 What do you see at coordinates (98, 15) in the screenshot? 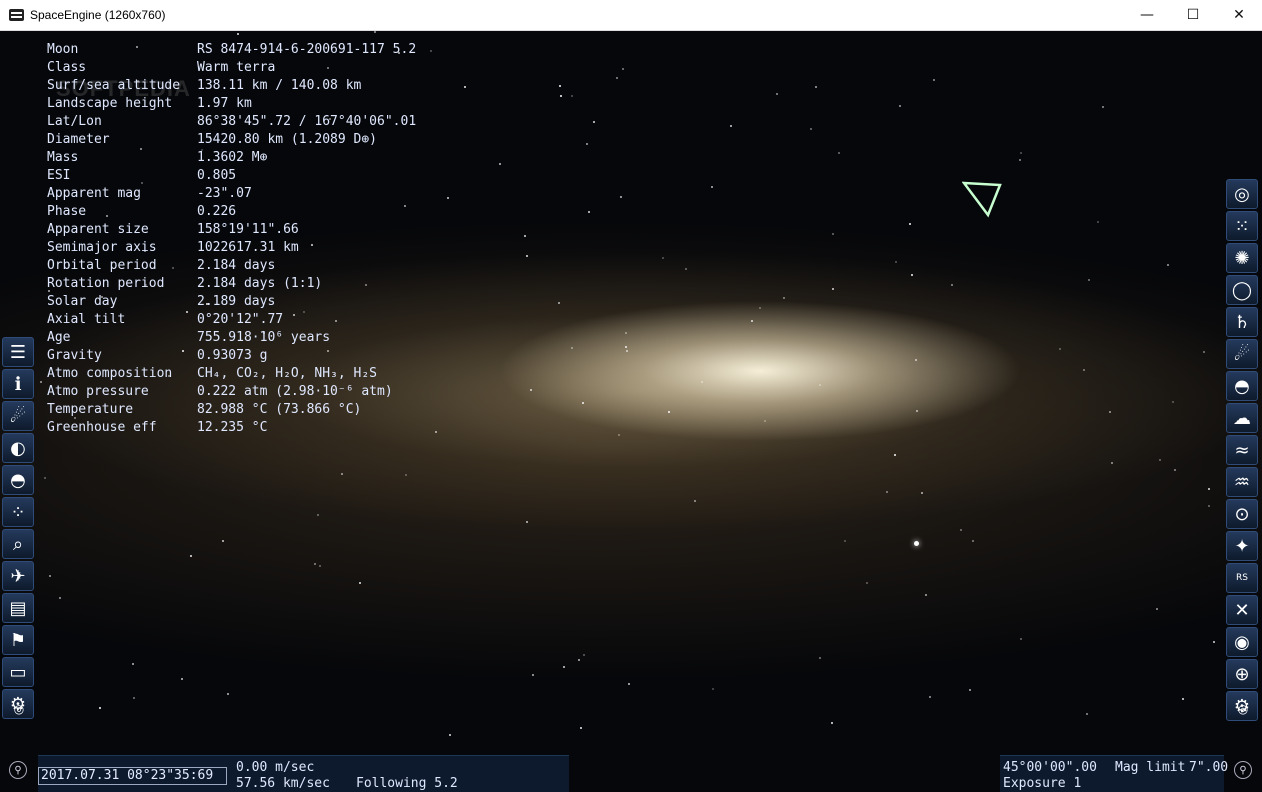
I see `window-title: SpaceEngine (1260x760)` at bounding box center [98, 15].